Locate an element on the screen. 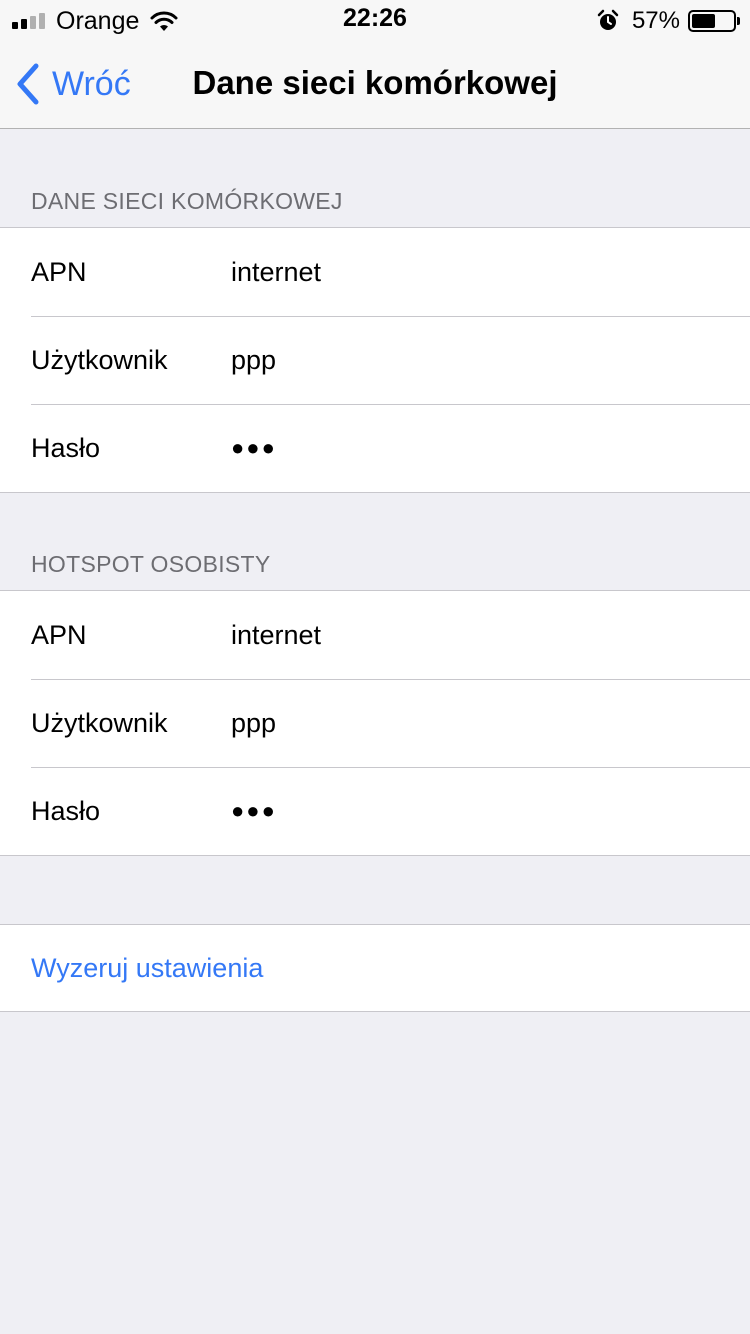 This screenshot has width=750, height=1334. battery-level is located at coordinates (703, 21).